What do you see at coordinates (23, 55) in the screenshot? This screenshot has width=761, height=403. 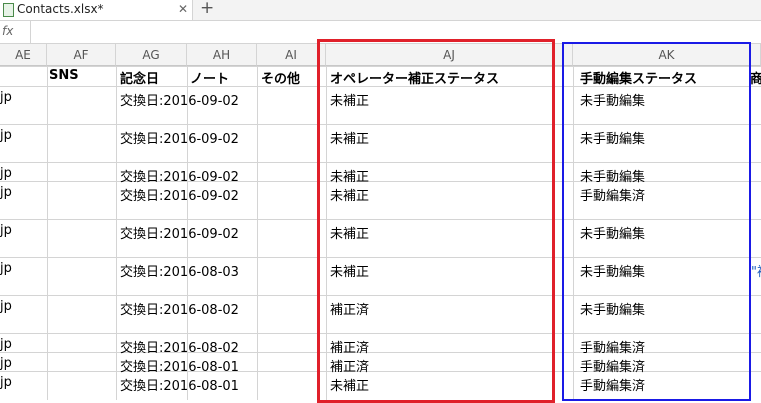 I see `column-header-ae: AE` at bounding box center [23, 55].